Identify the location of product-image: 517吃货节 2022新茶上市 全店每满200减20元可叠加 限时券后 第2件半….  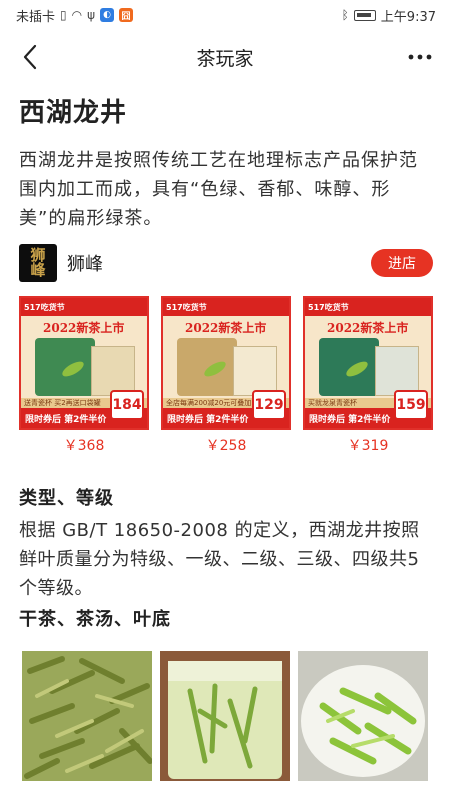
(226, 363).